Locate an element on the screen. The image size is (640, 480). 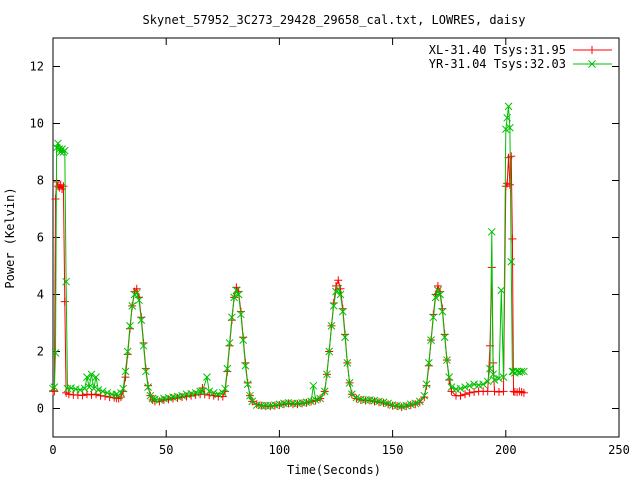
legend-marker is located at coordinates (592, 50).